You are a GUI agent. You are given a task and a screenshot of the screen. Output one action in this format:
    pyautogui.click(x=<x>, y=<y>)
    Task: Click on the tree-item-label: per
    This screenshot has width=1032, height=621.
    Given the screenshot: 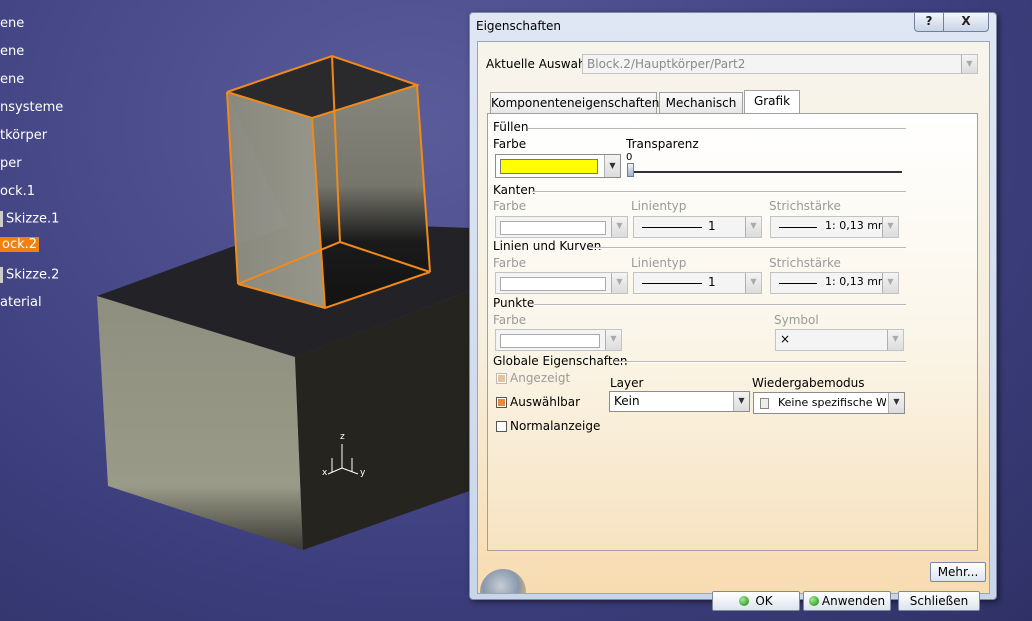 What is the action you would take?
    pyautogui.click(x=11, y=163)
    